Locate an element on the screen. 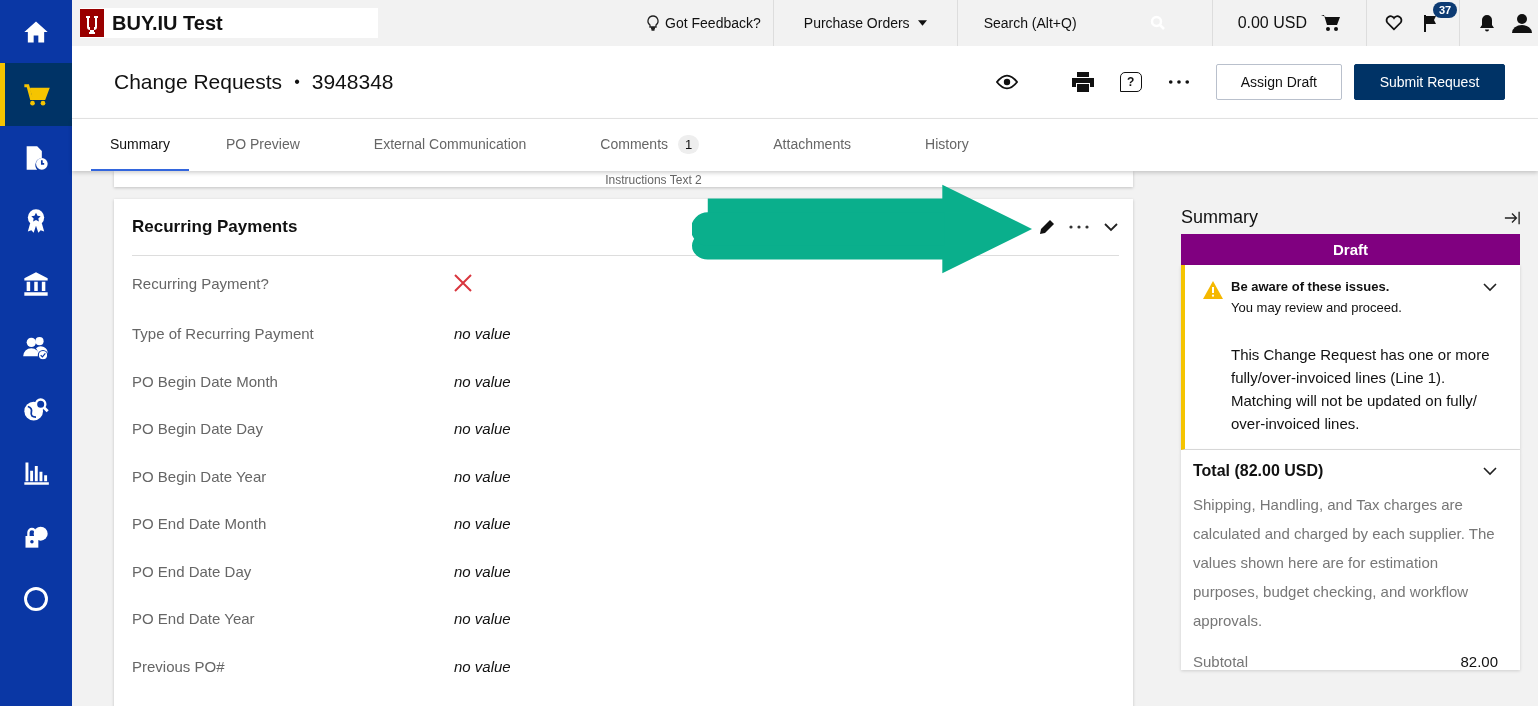  instructions-text: Instructions Text 2 is located at coordinates (653, 180).